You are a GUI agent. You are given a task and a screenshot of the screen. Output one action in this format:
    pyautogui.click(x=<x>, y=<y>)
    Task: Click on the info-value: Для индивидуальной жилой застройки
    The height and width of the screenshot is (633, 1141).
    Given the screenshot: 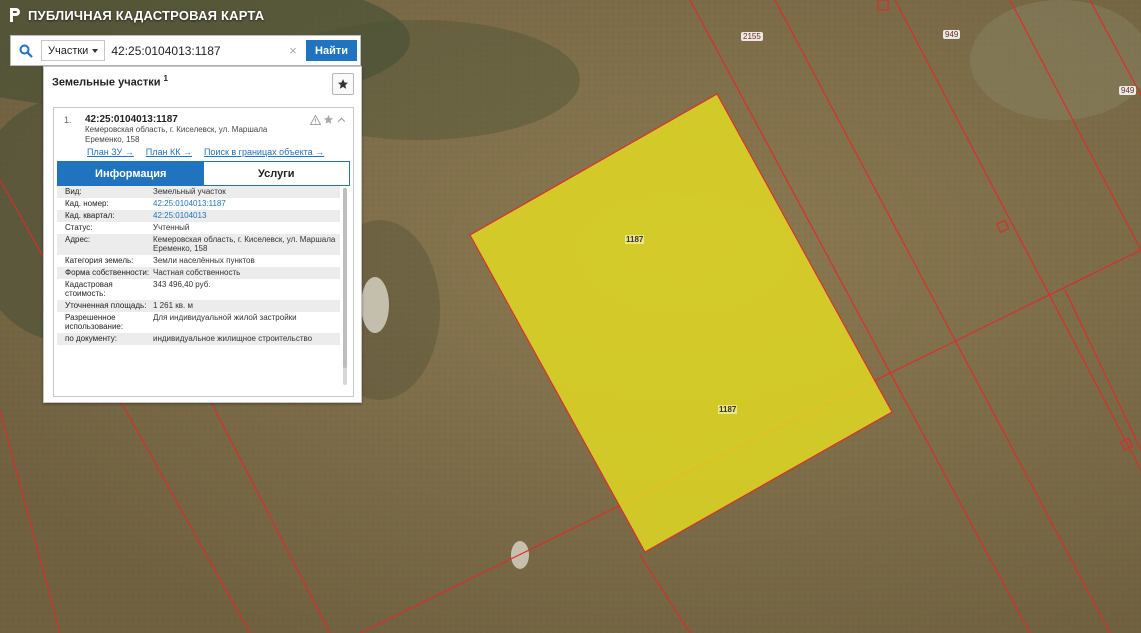 What is the action you would take?
    pyautogui.click(x=225, y=317)
    